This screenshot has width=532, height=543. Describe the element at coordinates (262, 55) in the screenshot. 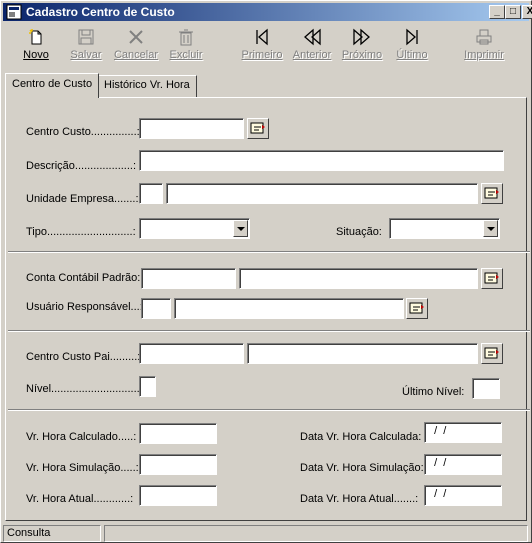

I see `primeiro-label: Primeiro` at that location.